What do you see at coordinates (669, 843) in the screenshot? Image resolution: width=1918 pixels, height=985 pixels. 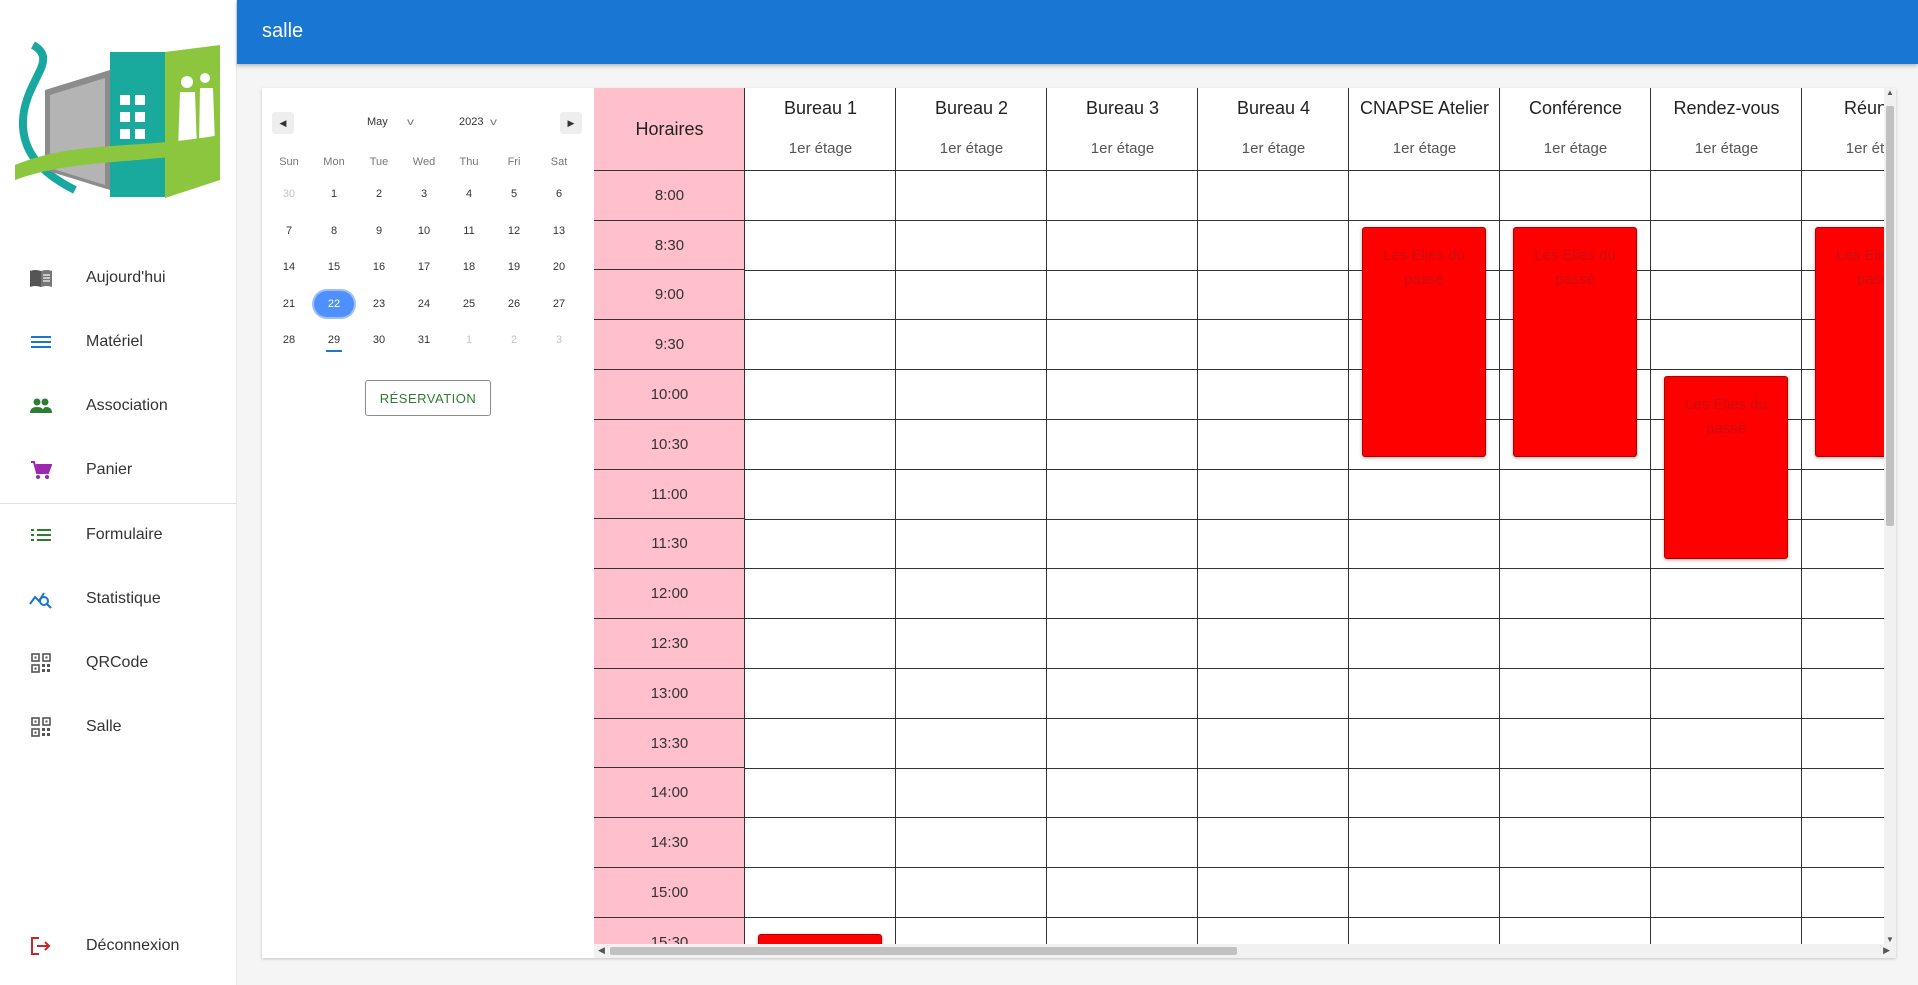 I see `time-slot-label: 14:30` at bounding box center [669, 843].